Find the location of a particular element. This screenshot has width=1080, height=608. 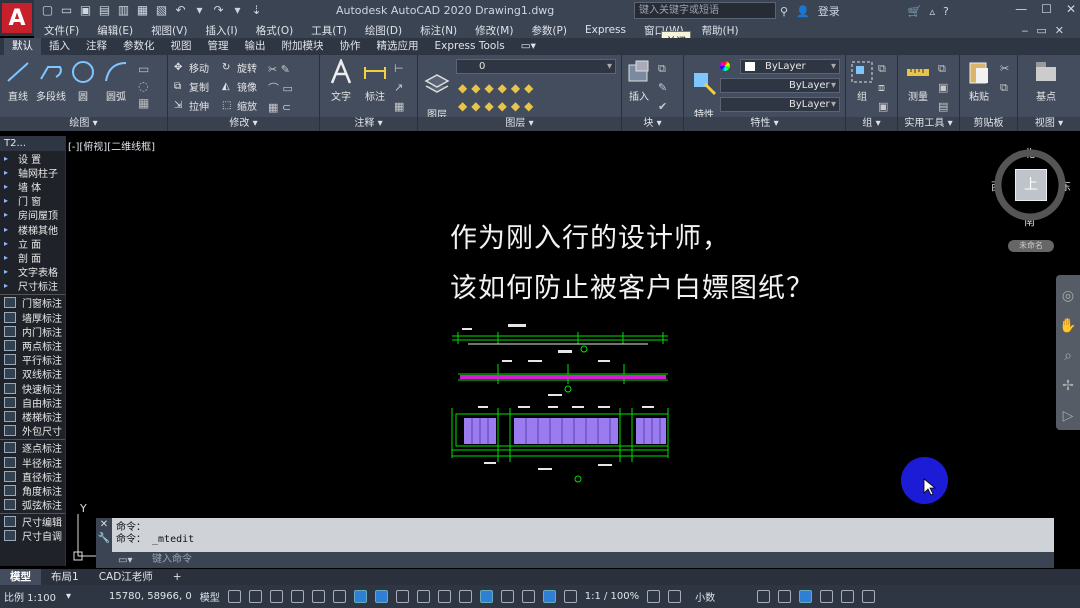

annotation-monitor-icon is located at coordinates (675, 596).